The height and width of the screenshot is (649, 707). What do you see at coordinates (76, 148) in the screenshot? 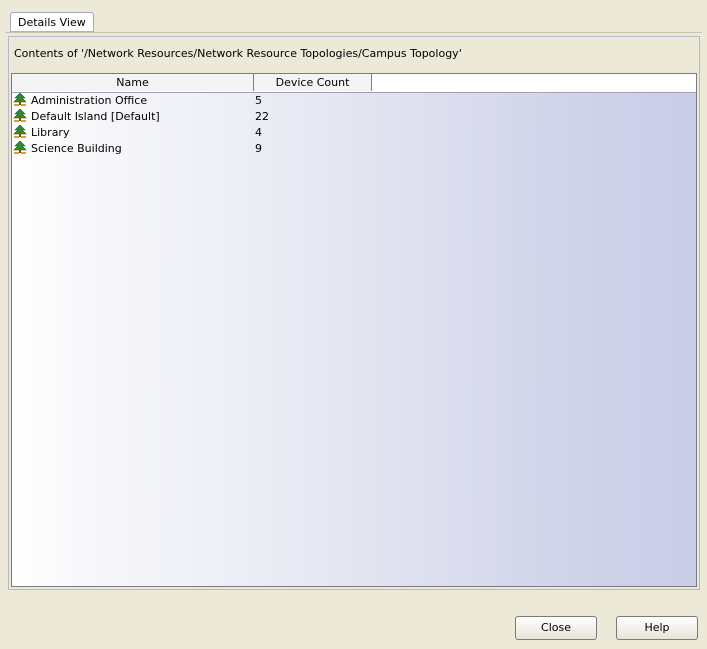
I see `row-name-label: Science Building` at bounding box center [76, 148].